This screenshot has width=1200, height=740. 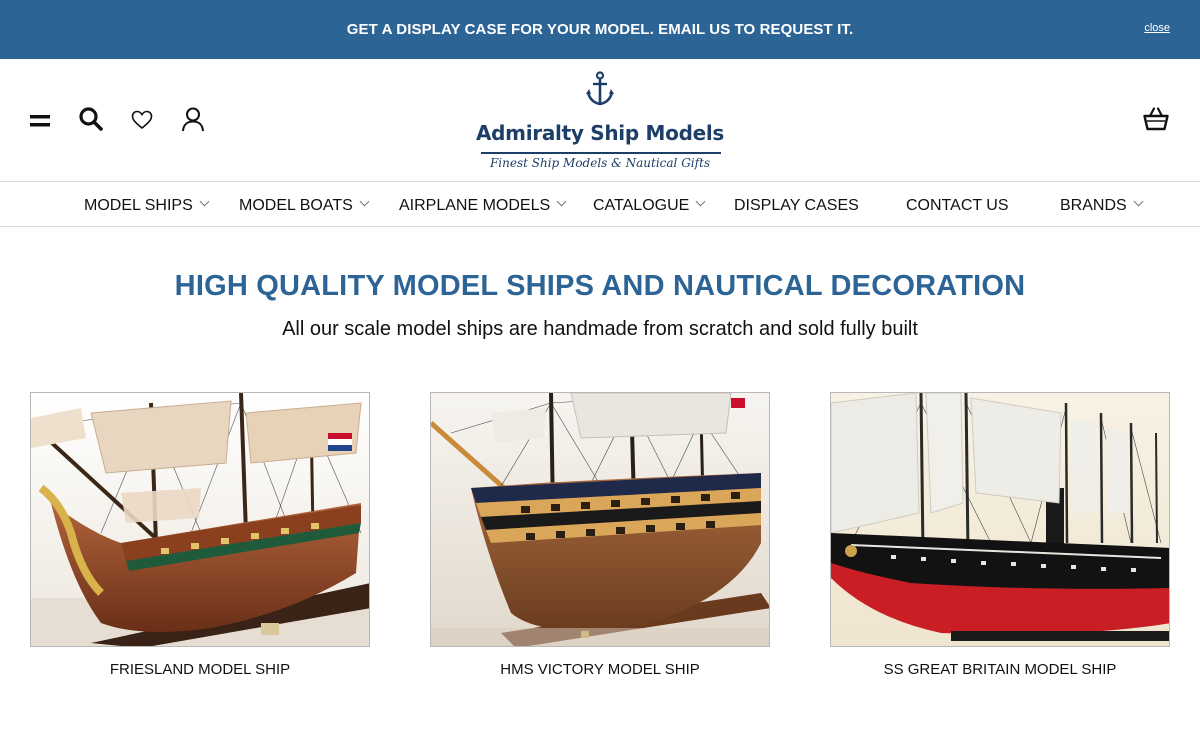 What do you see at coordinates (200, 669) in the screenshot?
I see `product-title: FRIESLAND MODEL SHIP` at bounding box center [200, 669].